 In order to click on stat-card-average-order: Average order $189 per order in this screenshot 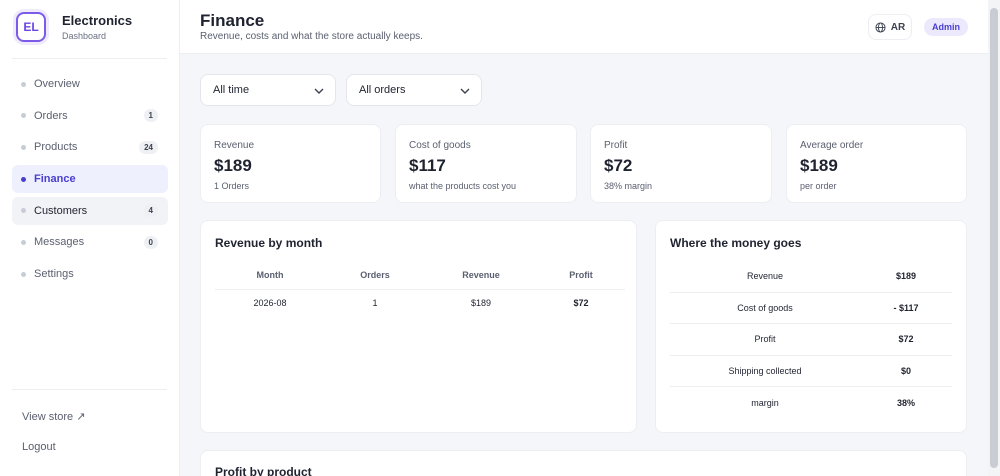, I will do `click(876, 163)`.